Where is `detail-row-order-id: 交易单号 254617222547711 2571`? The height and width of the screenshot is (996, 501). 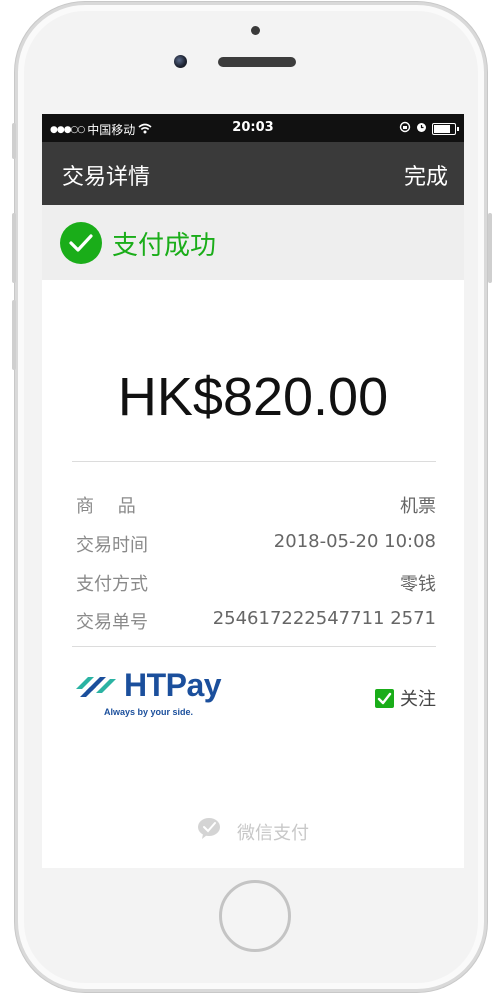
detail-row-order-id: 交易单号 254617222547711 2571 is located at coordinates (256, 622).